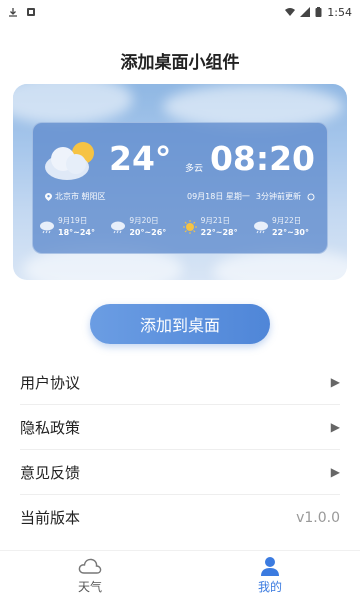 The image size is (360, 600). I want to click on wifi-icon, so click(290, 12).